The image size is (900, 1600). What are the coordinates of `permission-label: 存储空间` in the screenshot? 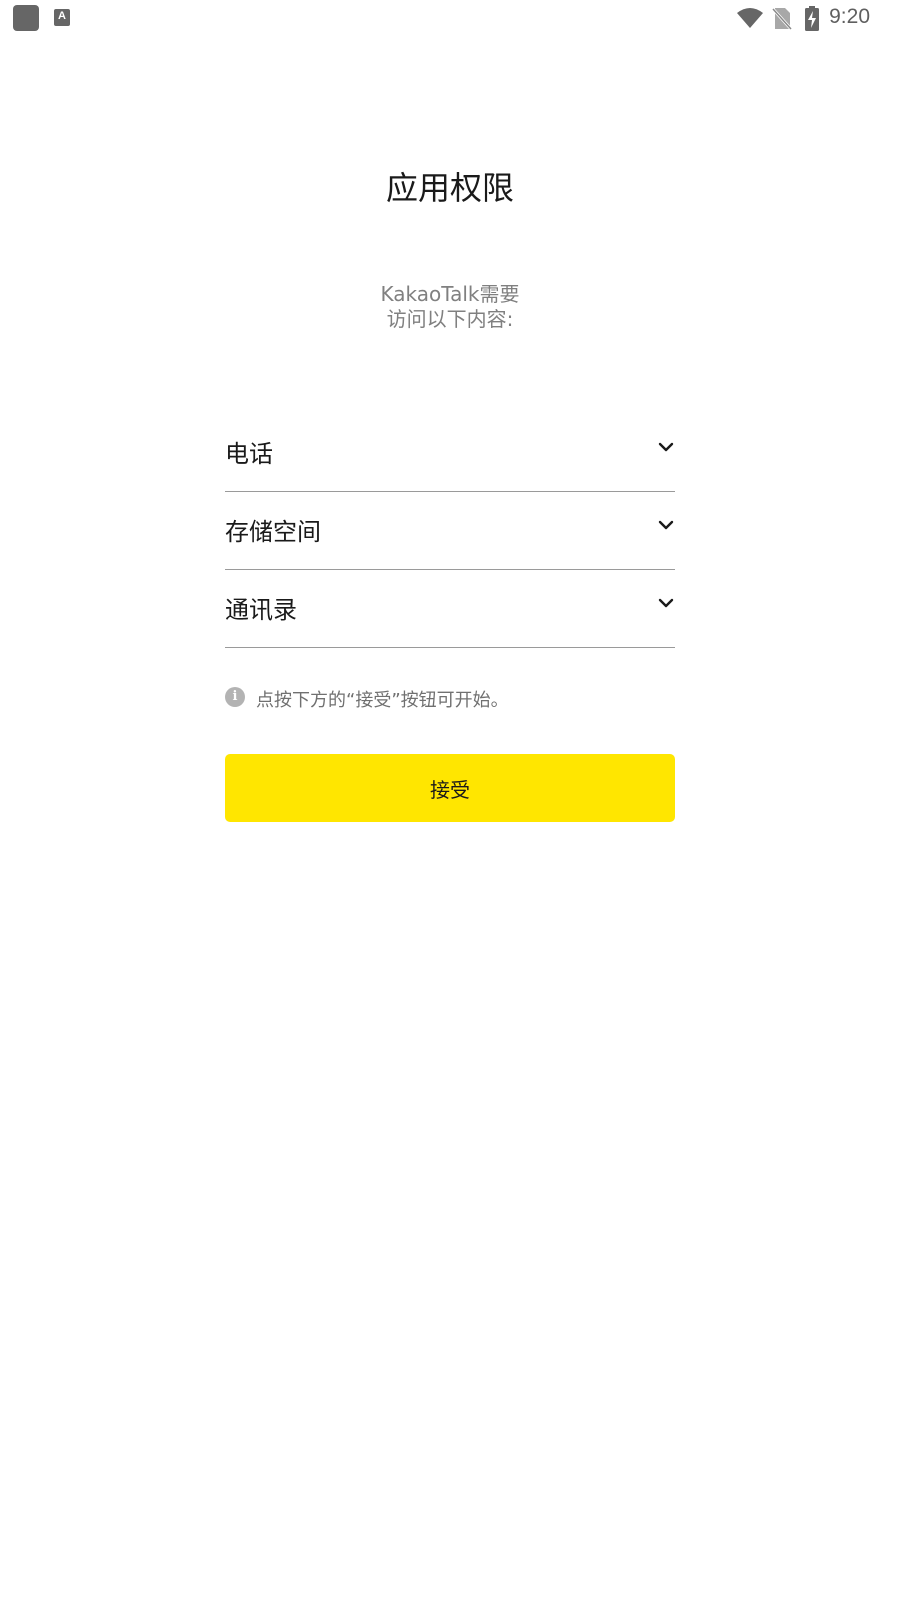 It's located at (273, 532).